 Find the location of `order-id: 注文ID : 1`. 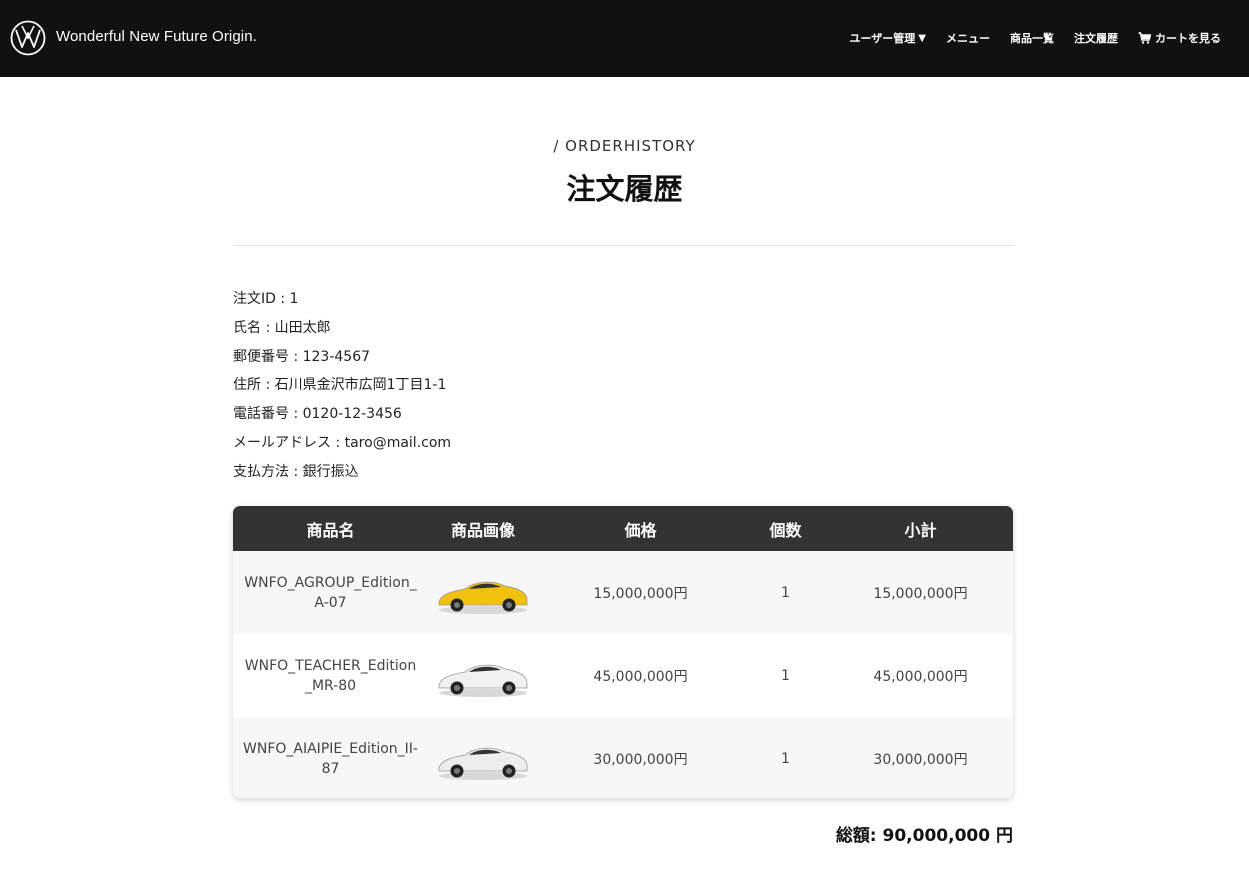

order-id: 注文ID : 1 is located at coordinates (266, 299).